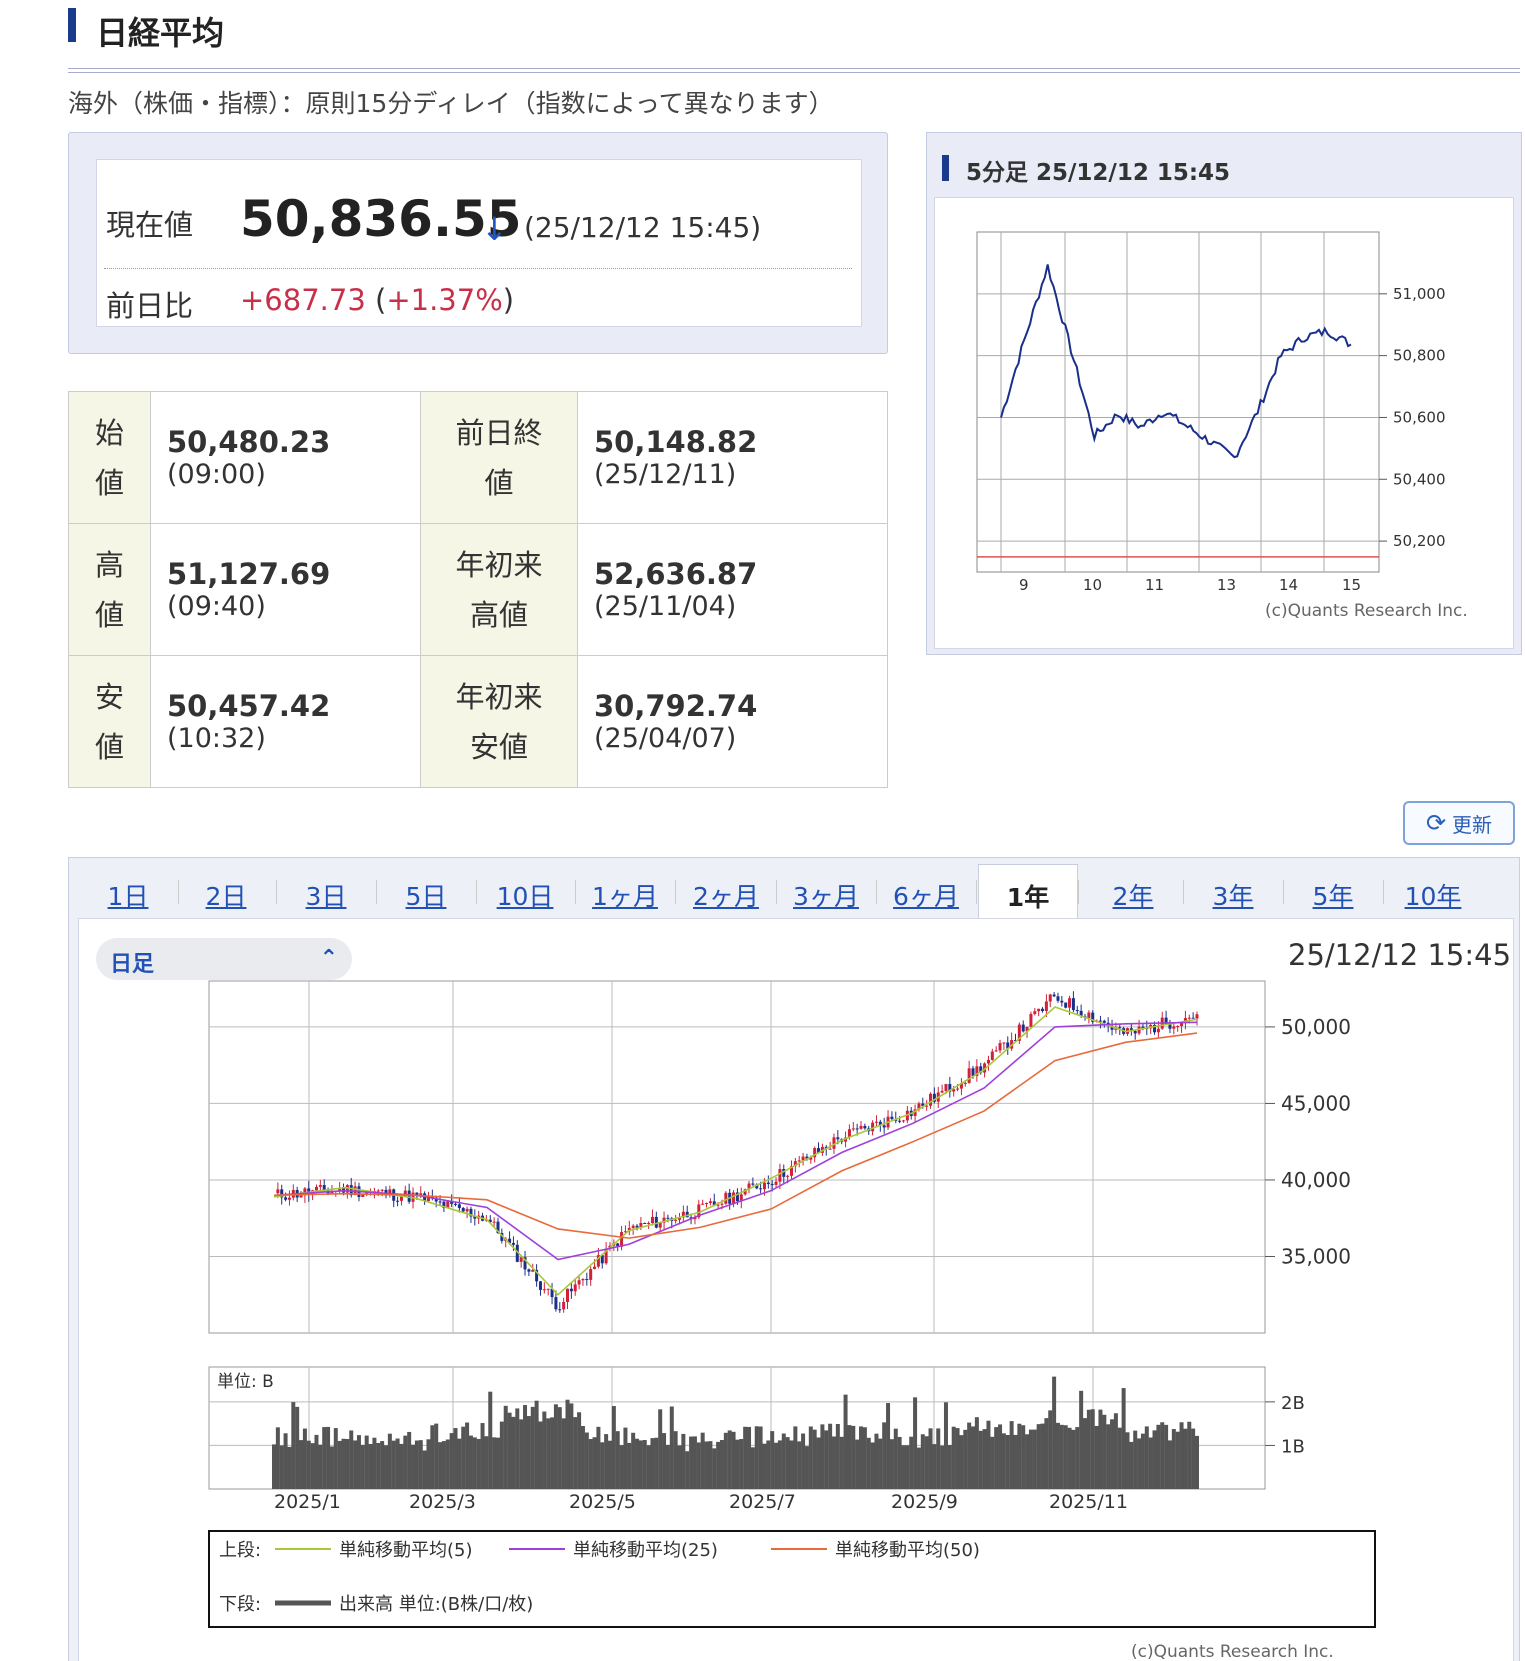 The image size is (1525, 1661). What do you see at coordinates (328, 958) in the screenshot?
I see `chevron-updown-icon: ⌃` at bounding box center [328, 958].